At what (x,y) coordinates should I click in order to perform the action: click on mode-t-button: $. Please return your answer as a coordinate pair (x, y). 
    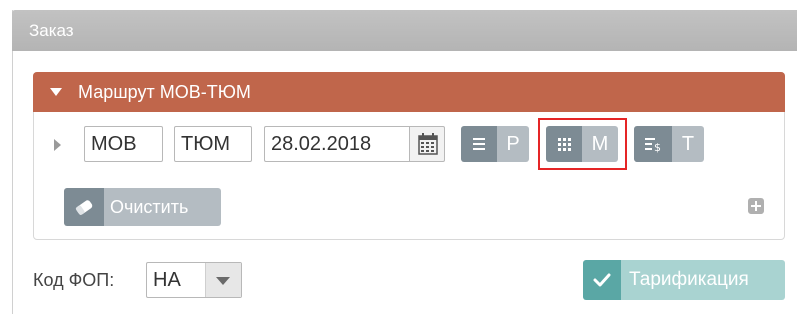
    Looking at the image, I should click on (653, 144).